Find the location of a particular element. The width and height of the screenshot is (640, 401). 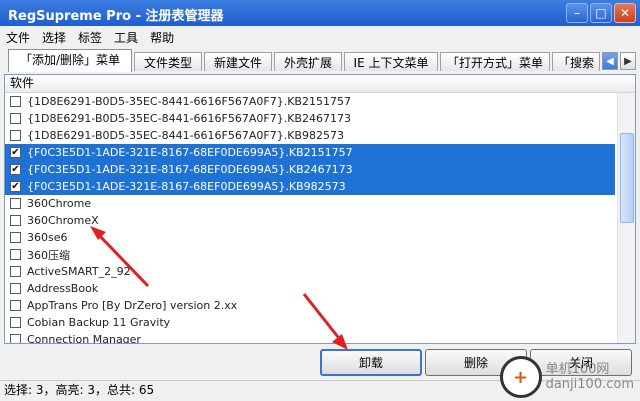

list-item: 360压缩 is located at coordinates (320, 254).